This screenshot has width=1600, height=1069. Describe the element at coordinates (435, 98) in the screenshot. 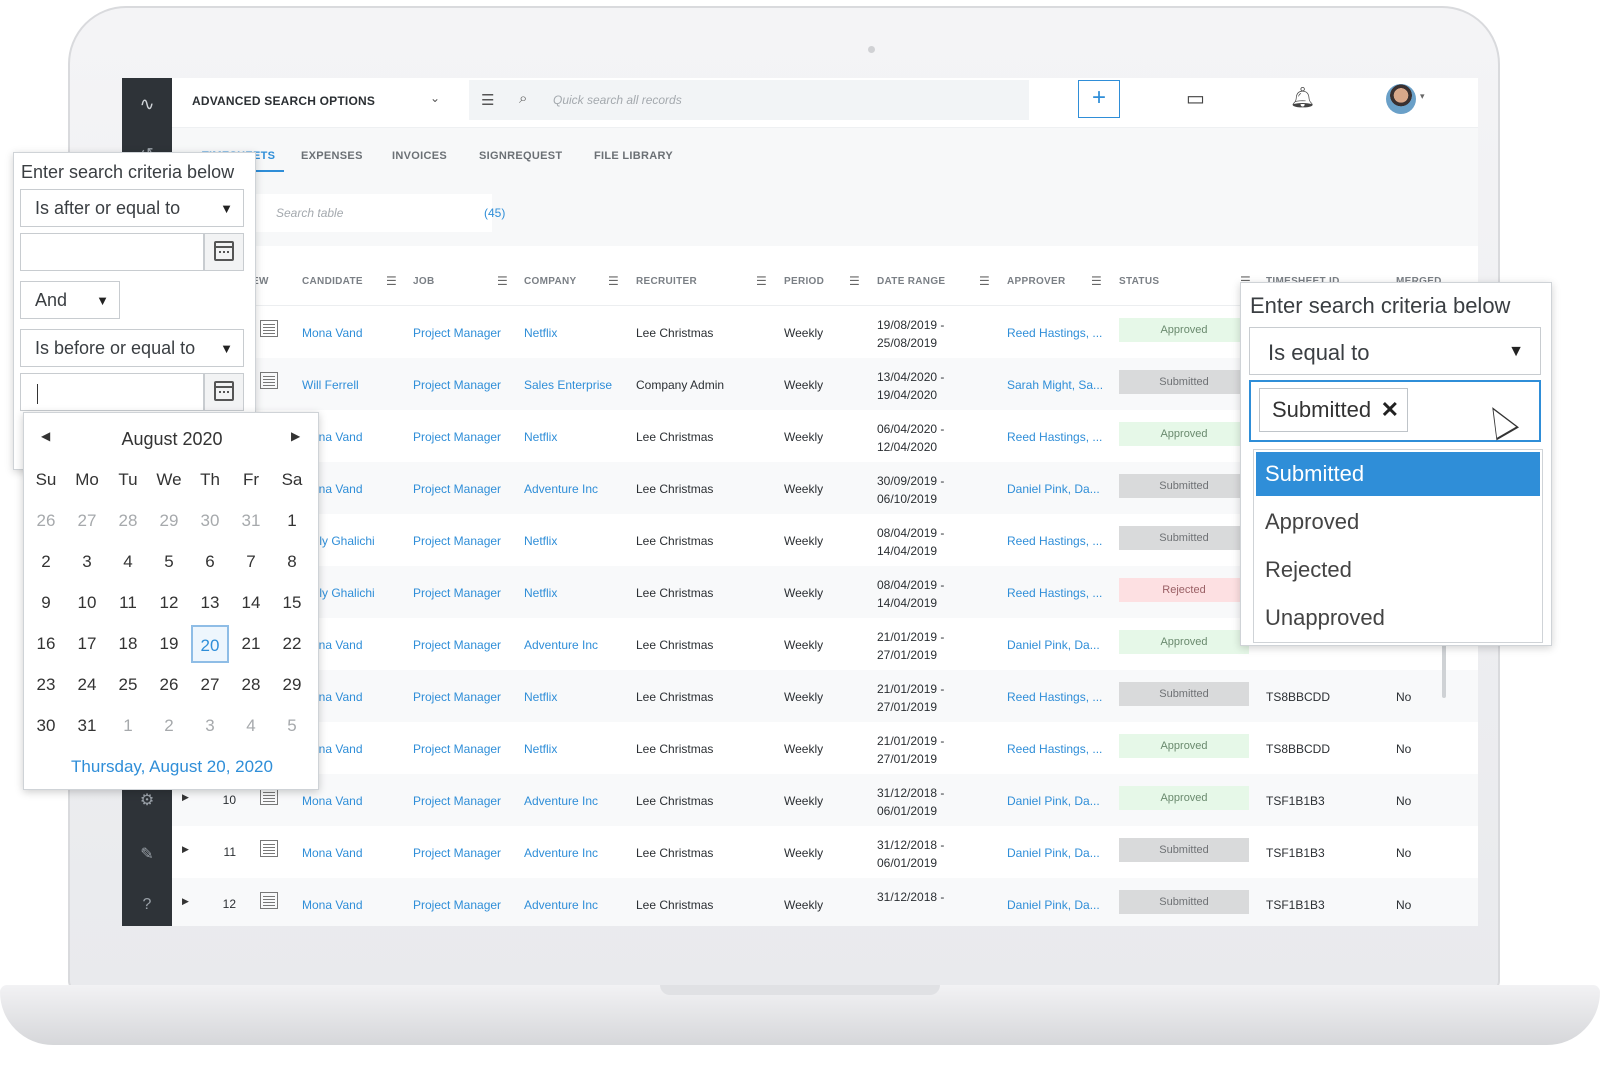

I see `chevron-down-icon: ⌄` at that location.